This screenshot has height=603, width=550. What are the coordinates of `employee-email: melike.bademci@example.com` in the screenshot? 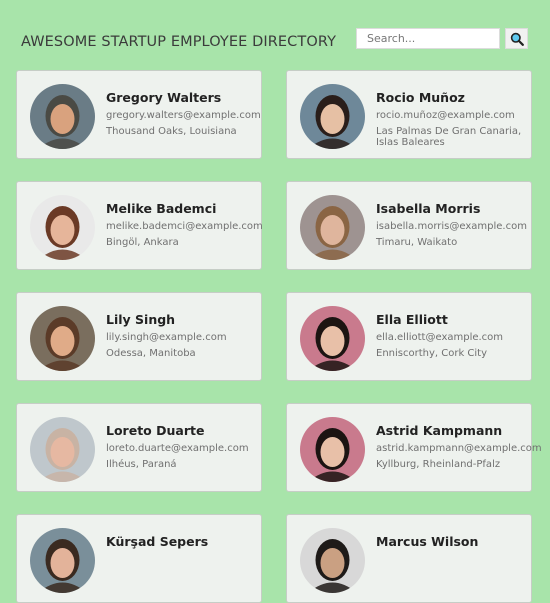 It's located at (184, 226).